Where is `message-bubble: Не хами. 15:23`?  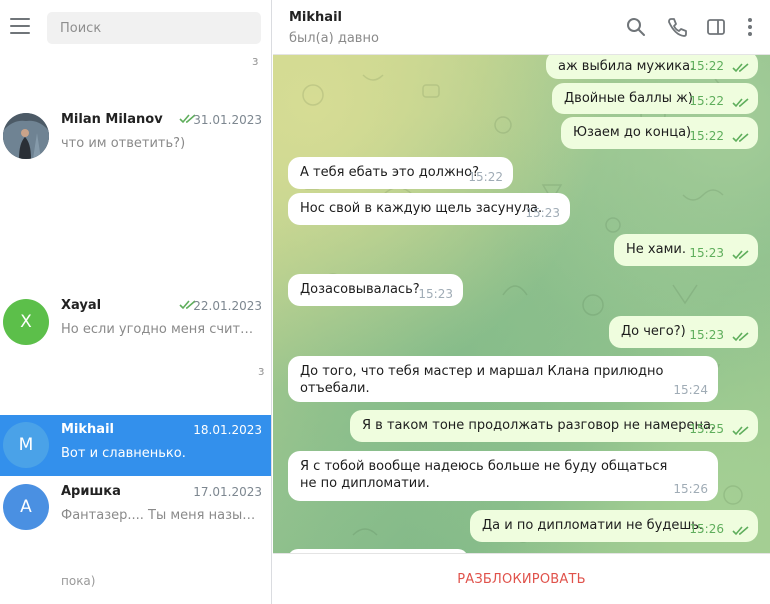
message-bubble: Не хами. 15:23 is located at coordinates (686, 250).